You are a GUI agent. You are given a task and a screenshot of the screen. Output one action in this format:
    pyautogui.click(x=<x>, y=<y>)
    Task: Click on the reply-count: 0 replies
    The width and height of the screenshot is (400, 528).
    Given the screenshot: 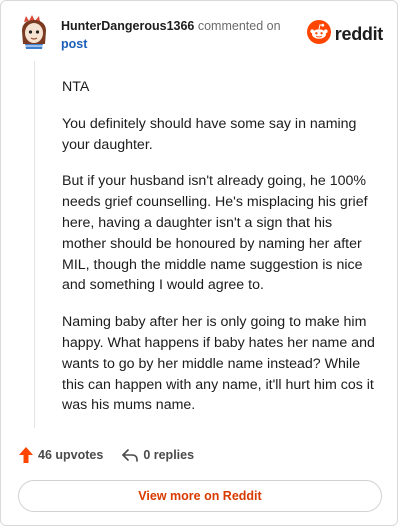 What is the action you would take?
    pyautogui.click(x=169, y=455)
    